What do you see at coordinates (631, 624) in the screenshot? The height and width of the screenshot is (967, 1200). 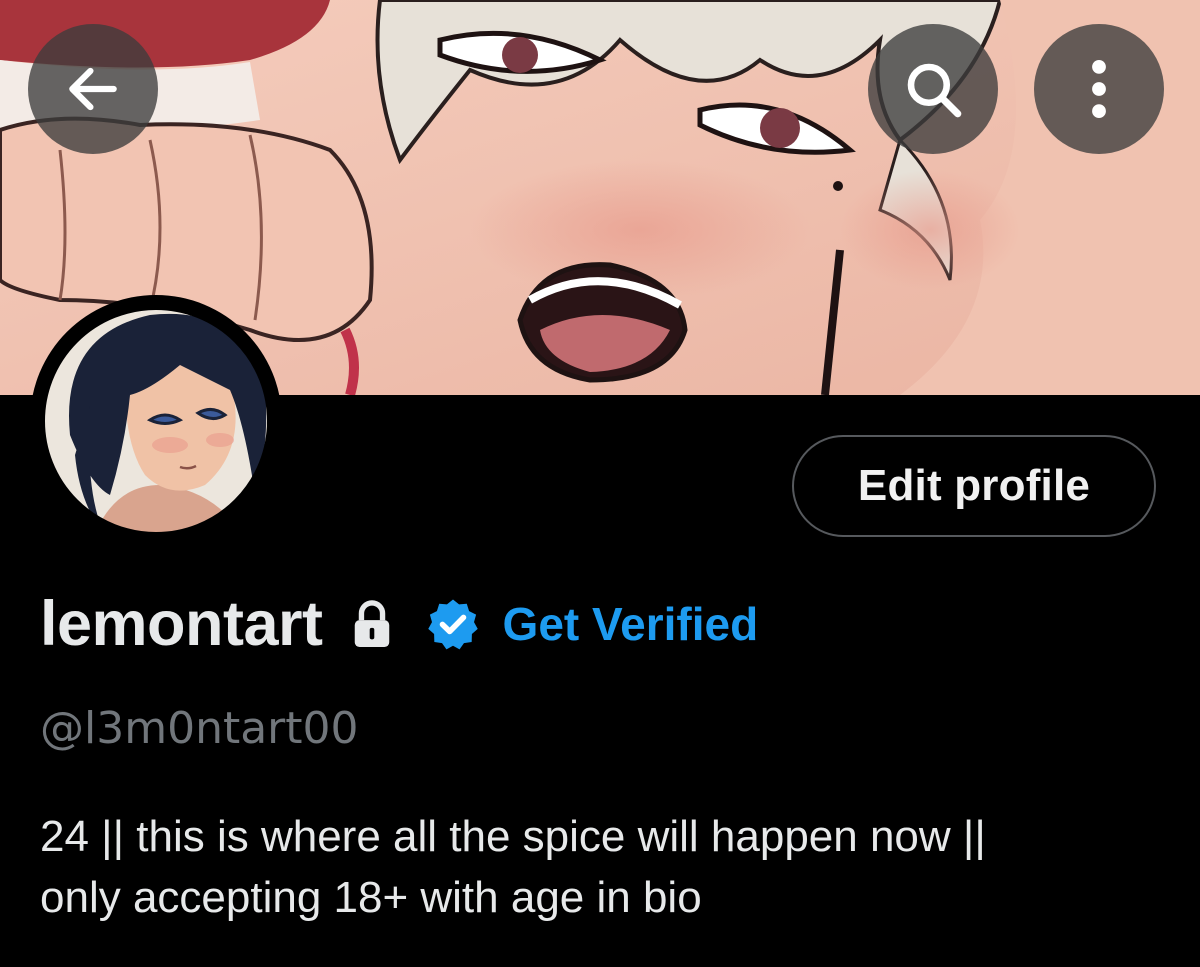 I see `get-verified-link: Get Verified` at bounding box center [631, 624].